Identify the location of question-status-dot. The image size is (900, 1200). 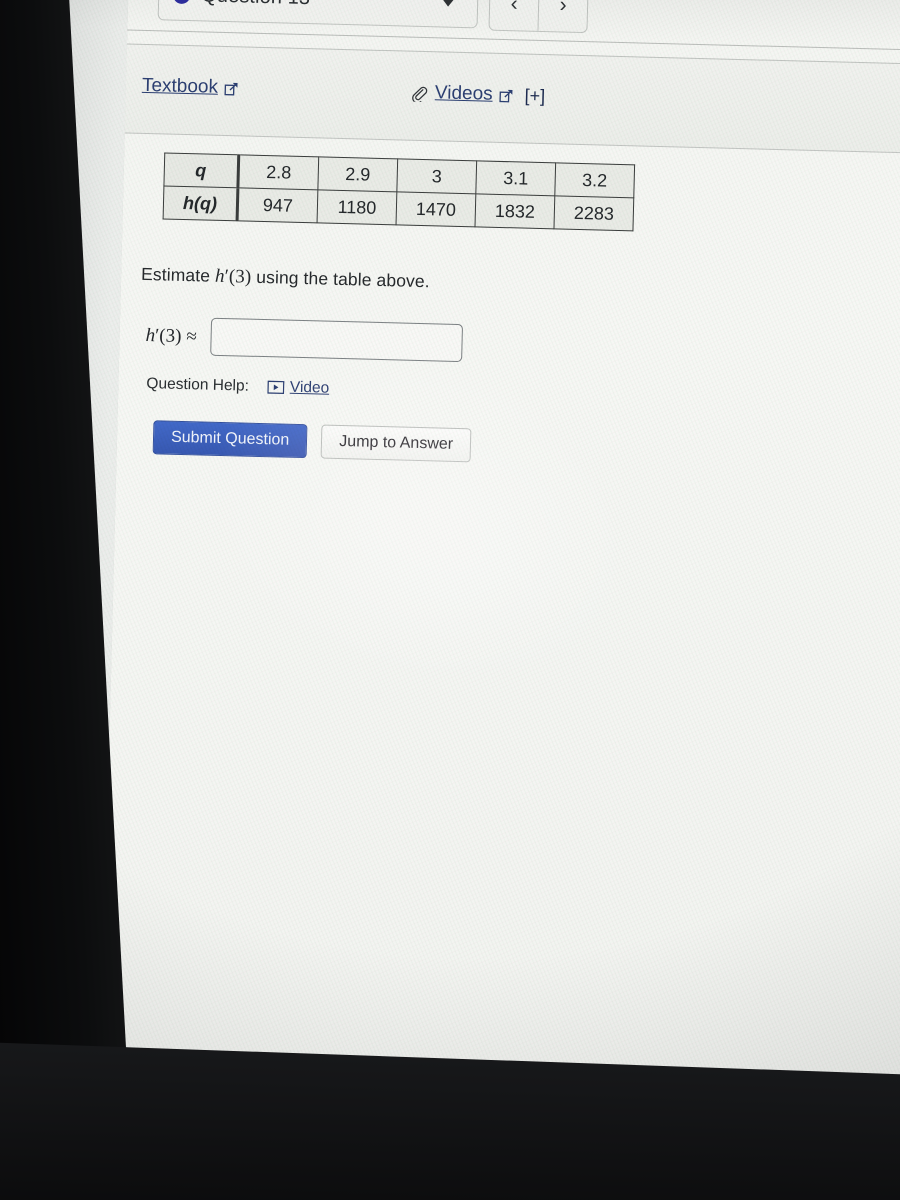
(182, 2).